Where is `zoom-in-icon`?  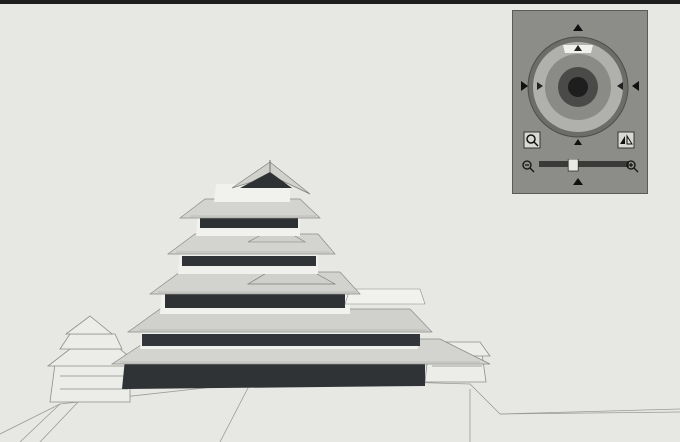 zoom-in-icon is located at coordinates (632, 166).